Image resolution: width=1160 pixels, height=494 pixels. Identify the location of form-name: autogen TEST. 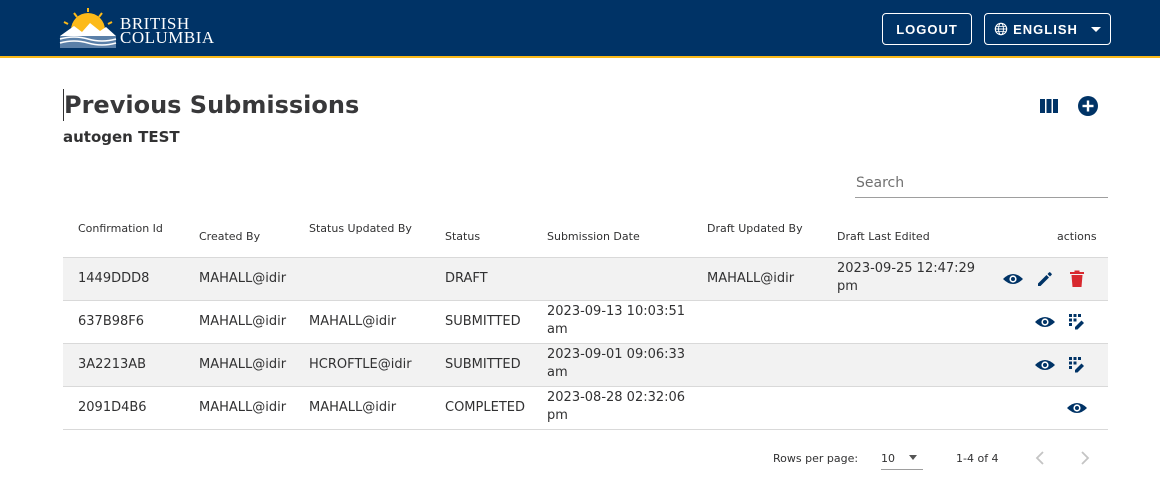
(121, 137).